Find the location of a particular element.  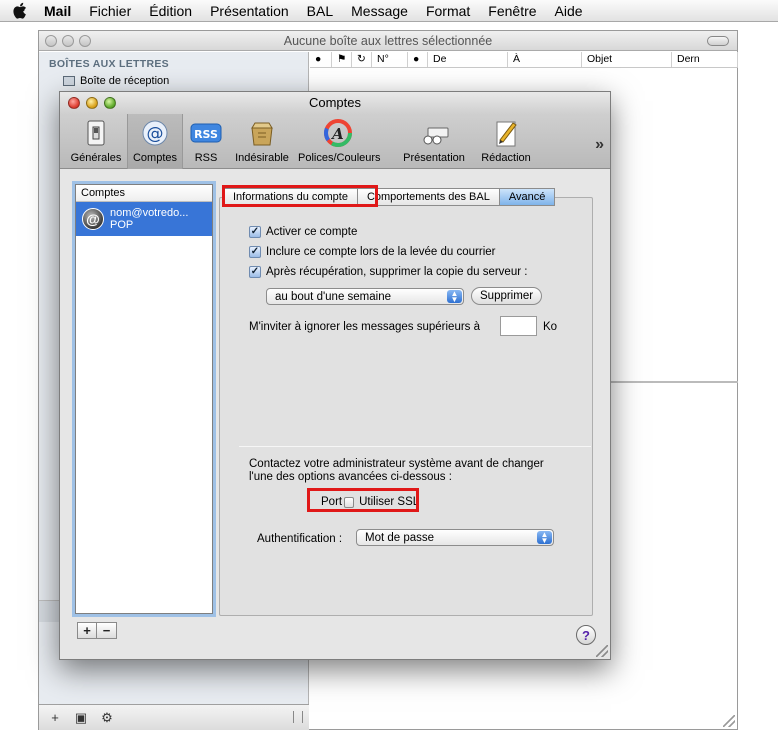

gear-icon: ⚙ is located at coordinates (107, 718).